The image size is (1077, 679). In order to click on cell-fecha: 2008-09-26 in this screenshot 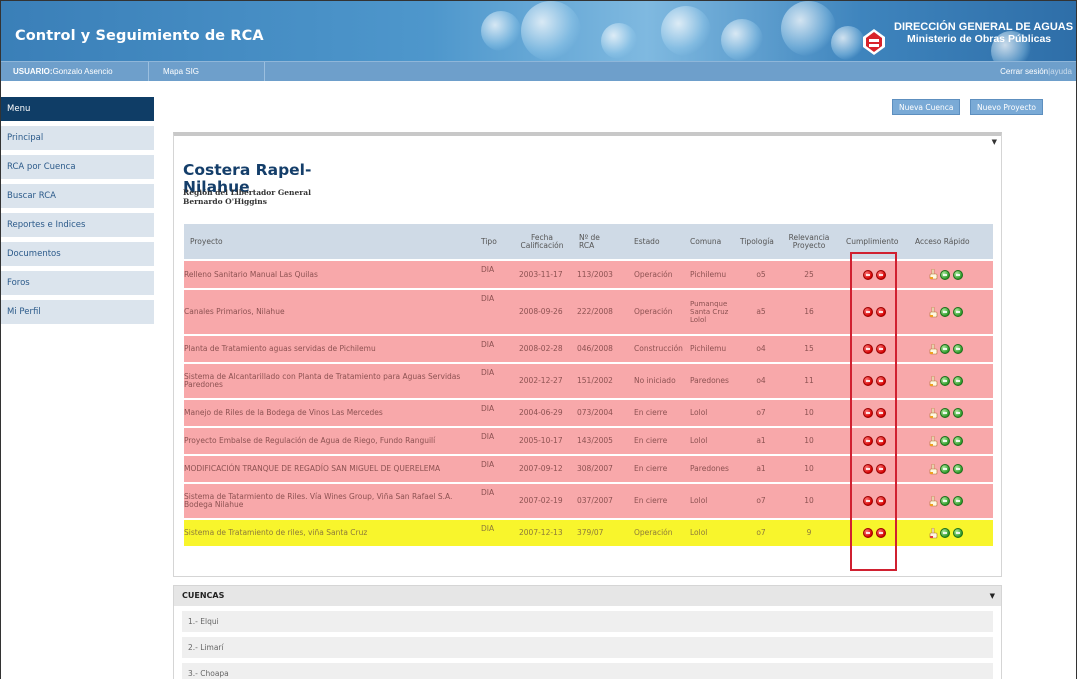, I will do `click(541, 311)`.